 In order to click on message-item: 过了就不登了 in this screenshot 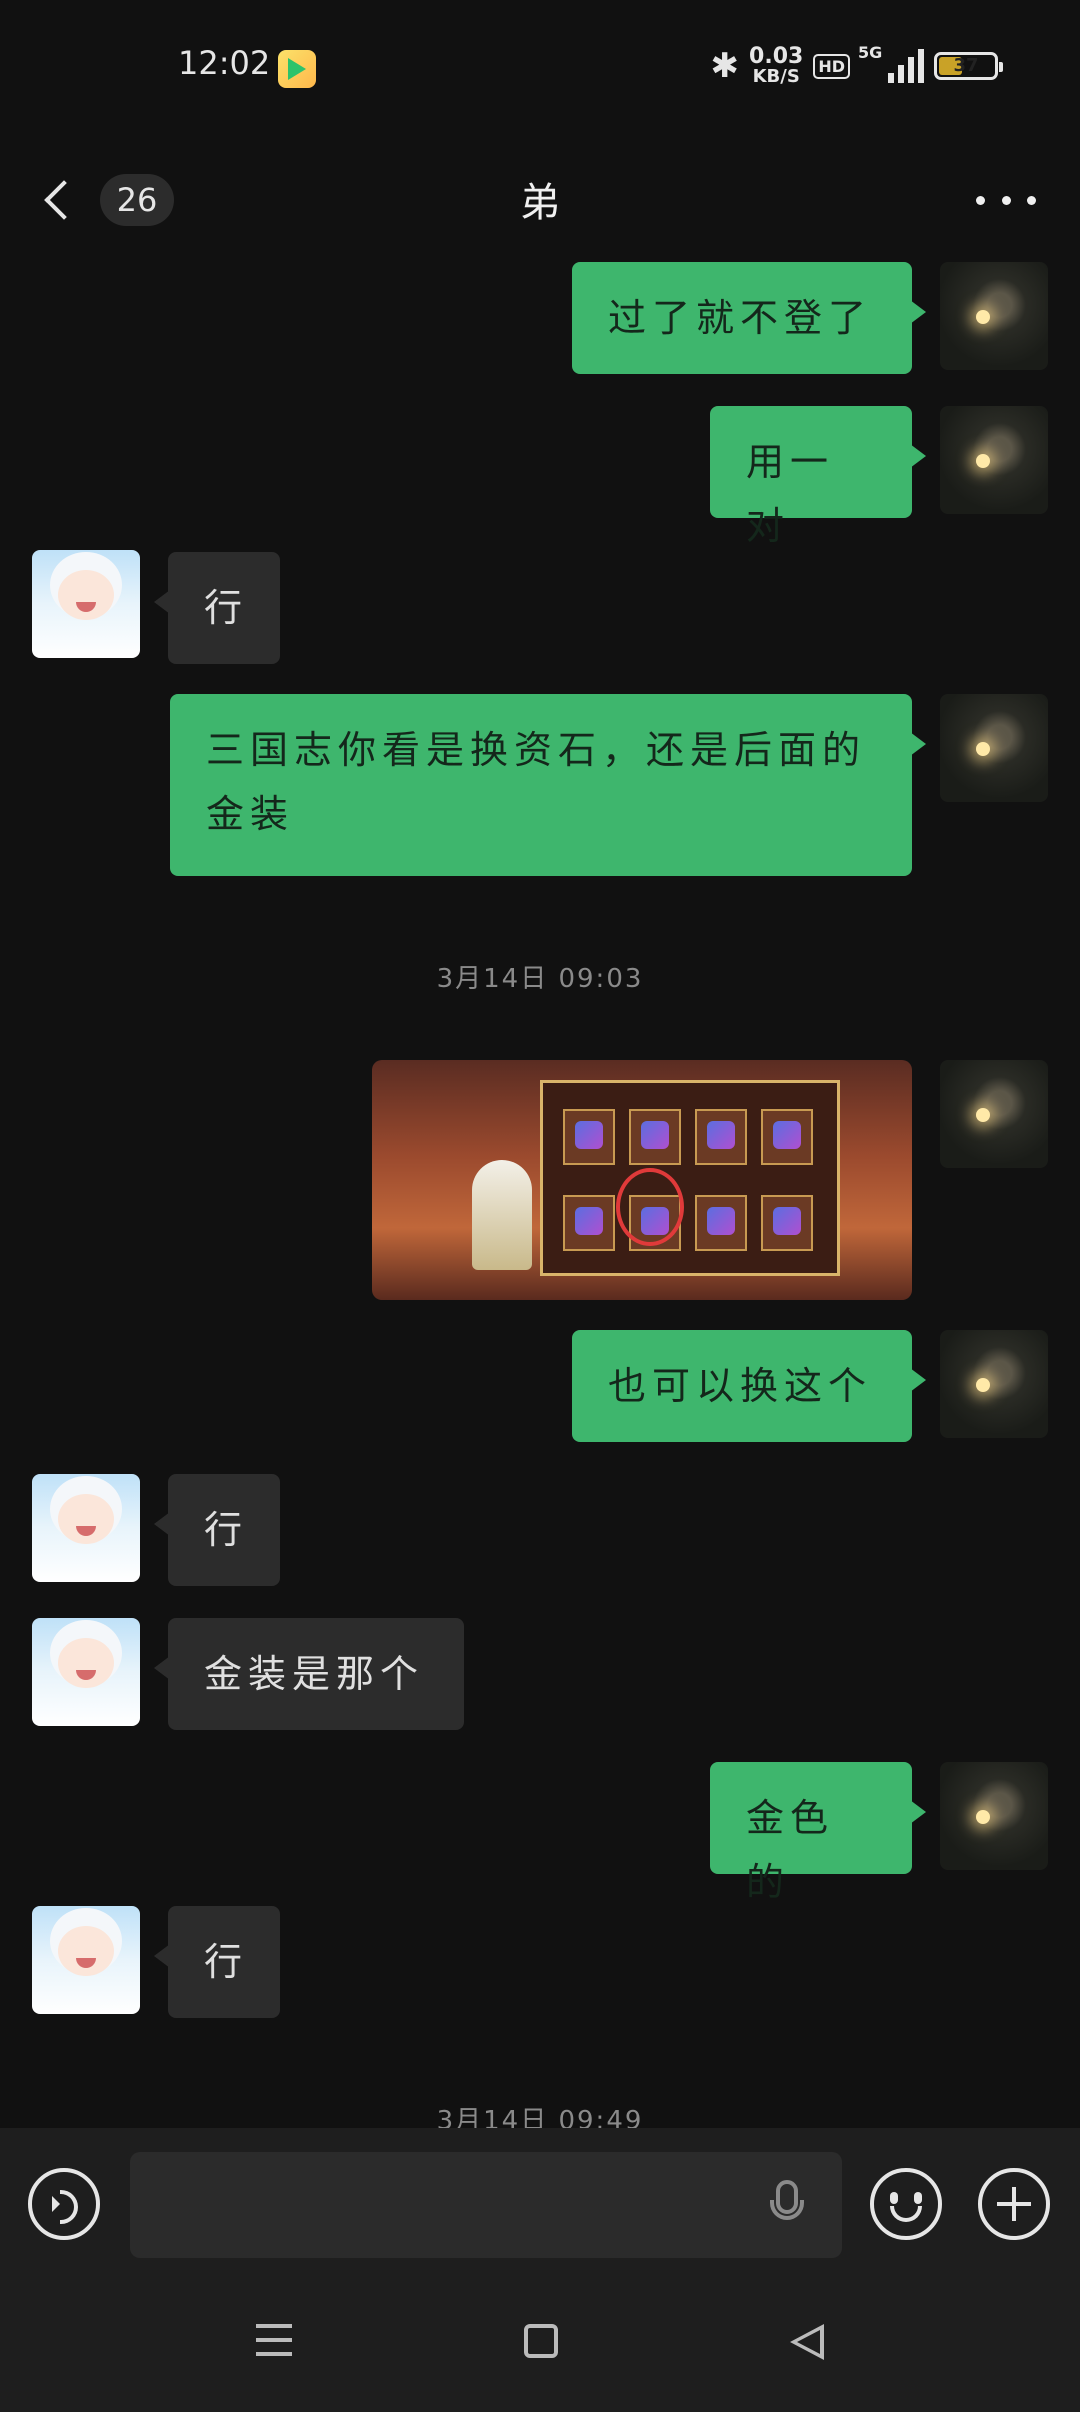, I will do `click(540, 318)`.